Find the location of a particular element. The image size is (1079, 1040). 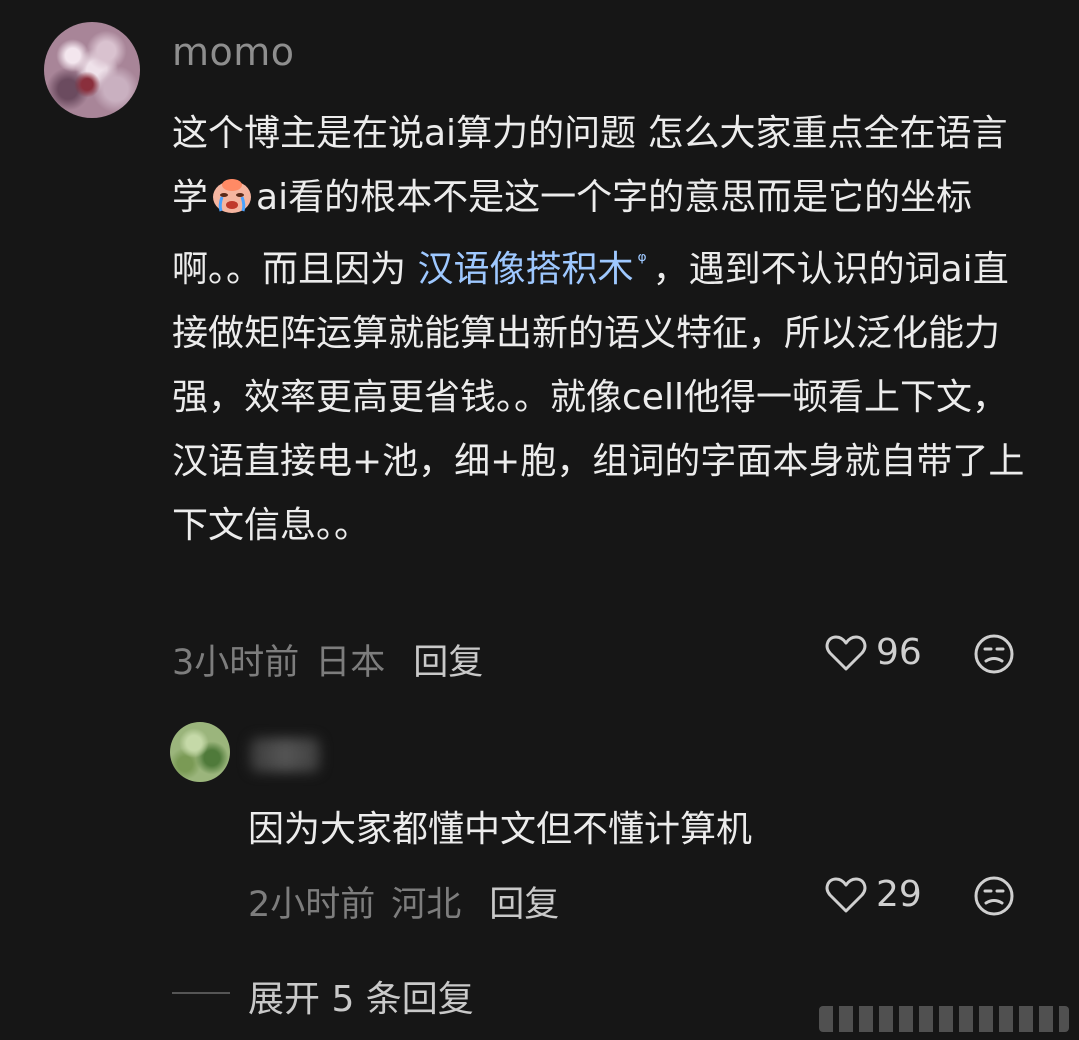

divider-line is located at coordinates (201, 993).